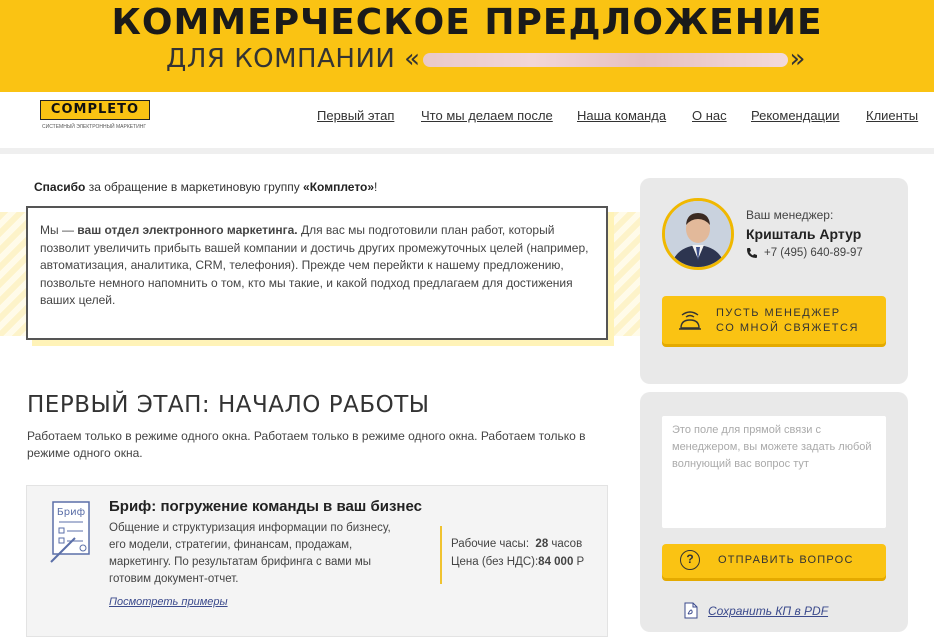 The height and width of the screenshot is (637, 934). Describe the element at coordinates (490, 544) in the screenshot. I see `hours-label: Рабочие часы:` at that location.